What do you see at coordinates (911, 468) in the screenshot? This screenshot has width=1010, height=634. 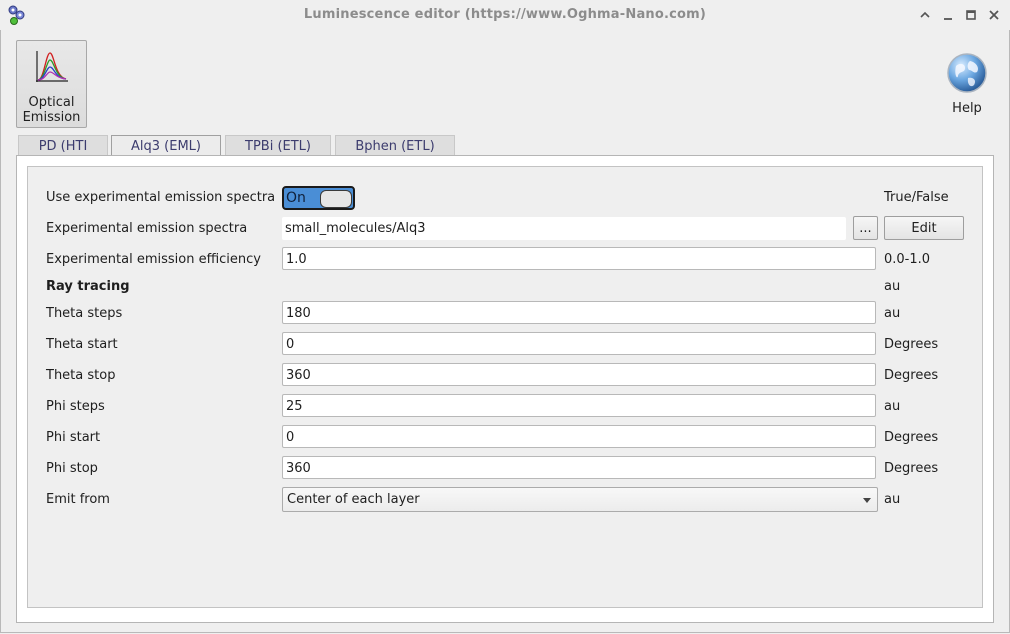 I see `phi-stop-unit: Degrees` at bounding box center [911, 468].